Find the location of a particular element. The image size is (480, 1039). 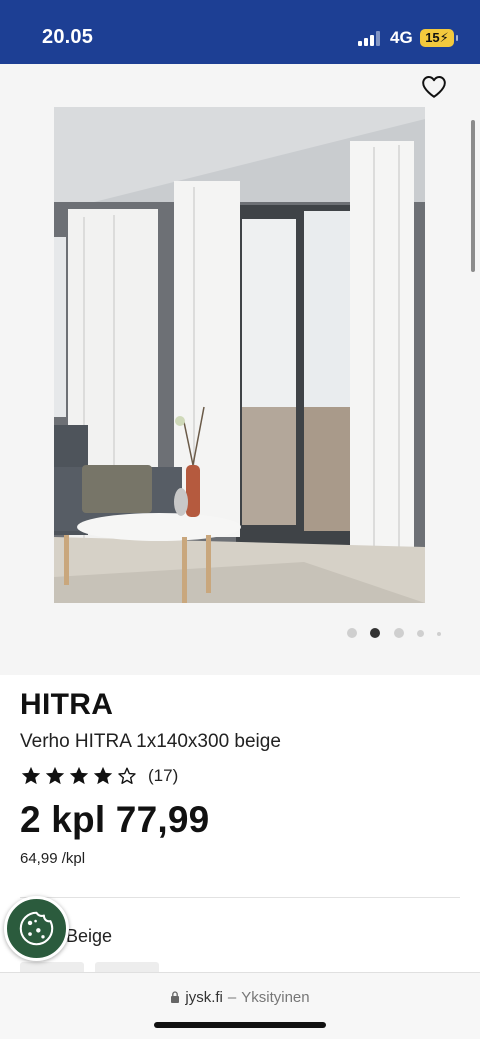

divider is located at coordinates (240, 897).